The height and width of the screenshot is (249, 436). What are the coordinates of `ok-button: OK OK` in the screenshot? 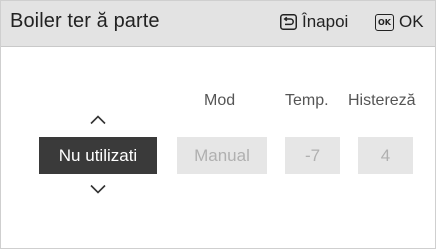 It's located at (399, 22).